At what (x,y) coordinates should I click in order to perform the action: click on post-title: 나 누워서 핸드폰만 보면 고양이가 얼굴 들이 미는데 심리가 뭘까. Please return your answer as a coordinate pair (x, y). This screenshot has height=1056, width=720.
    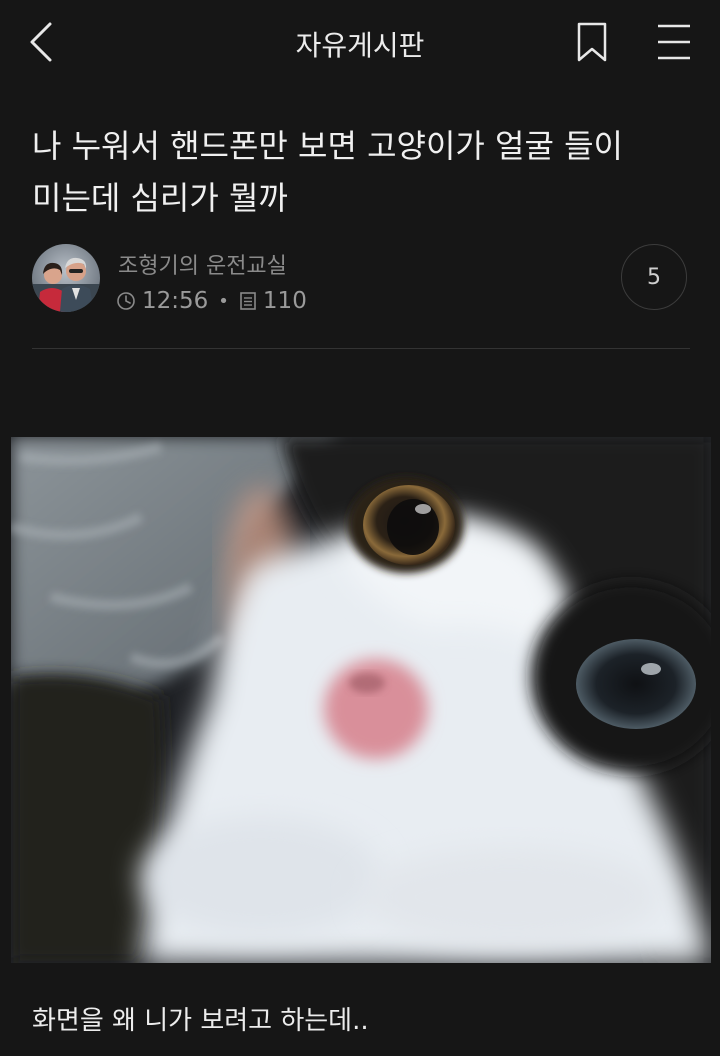
    Looking at the image, I should click on (362, 172).